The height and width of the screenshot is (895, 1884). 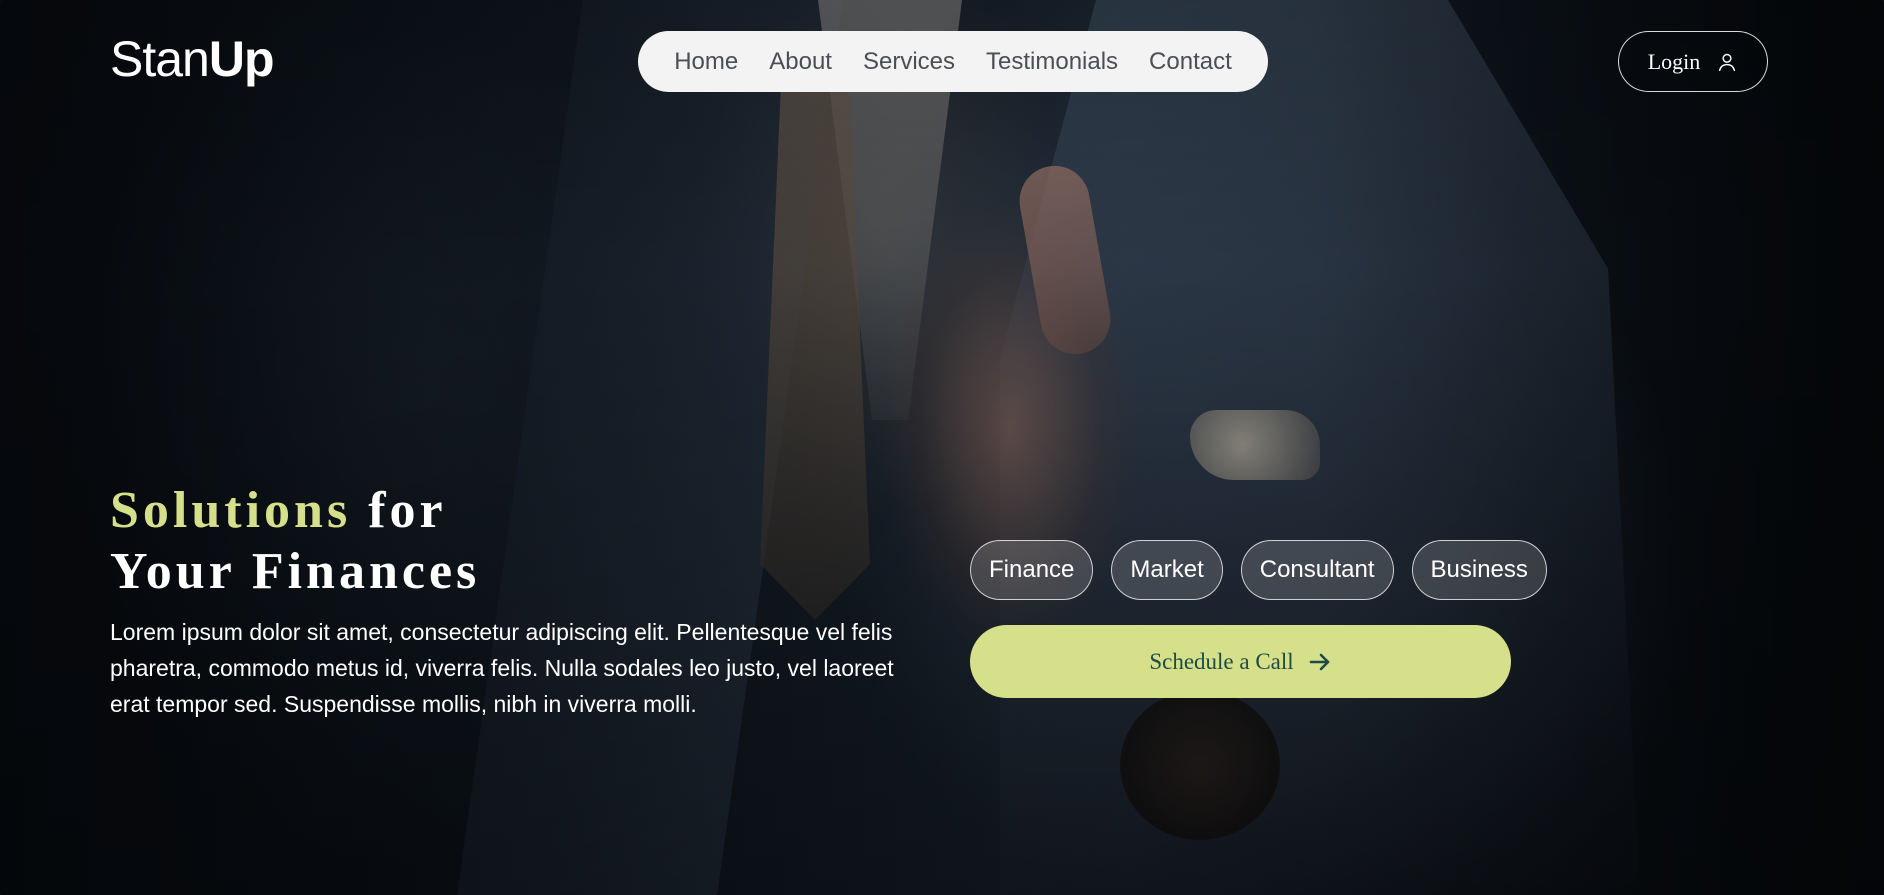 What do you see at coordinates (231, 510) in the screenshot?
I see `headline-accent: Solutions` at bounding box center [231, 510].